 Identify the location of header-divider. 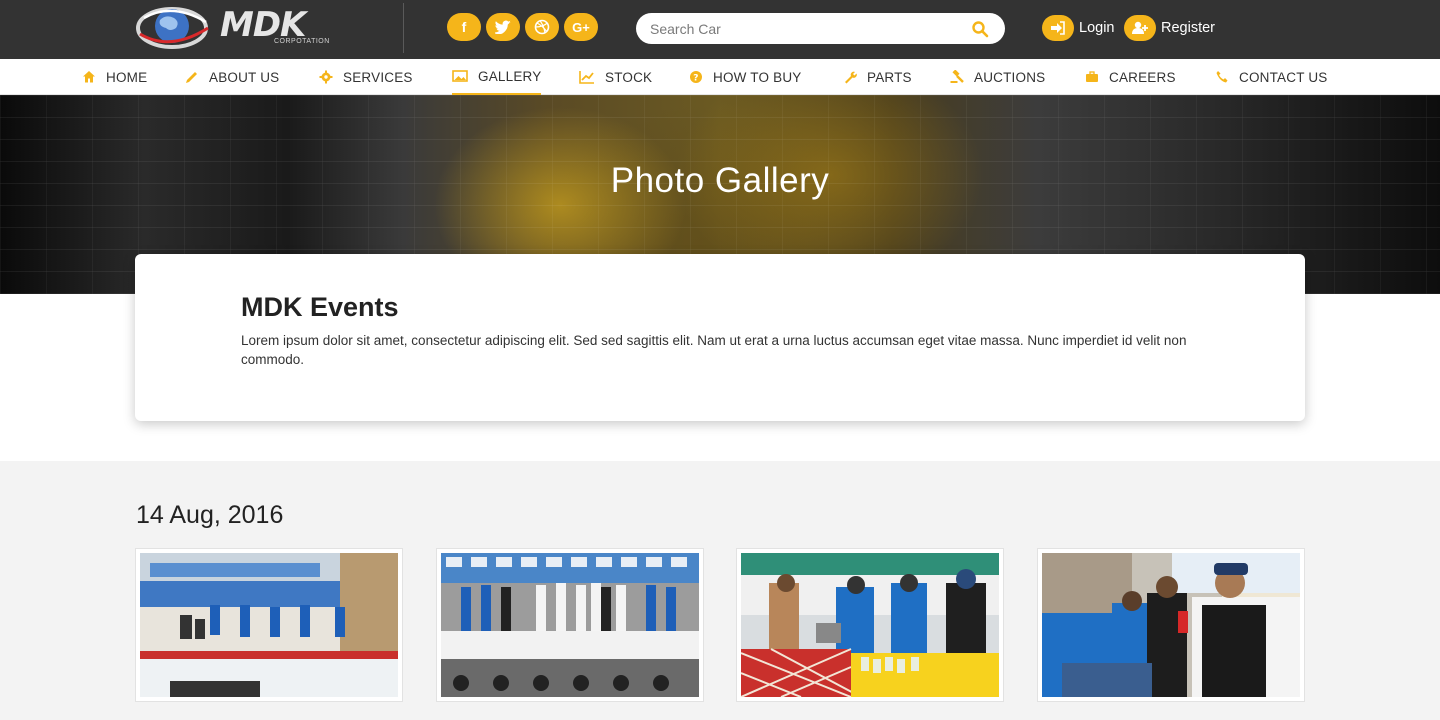
(403, 28).